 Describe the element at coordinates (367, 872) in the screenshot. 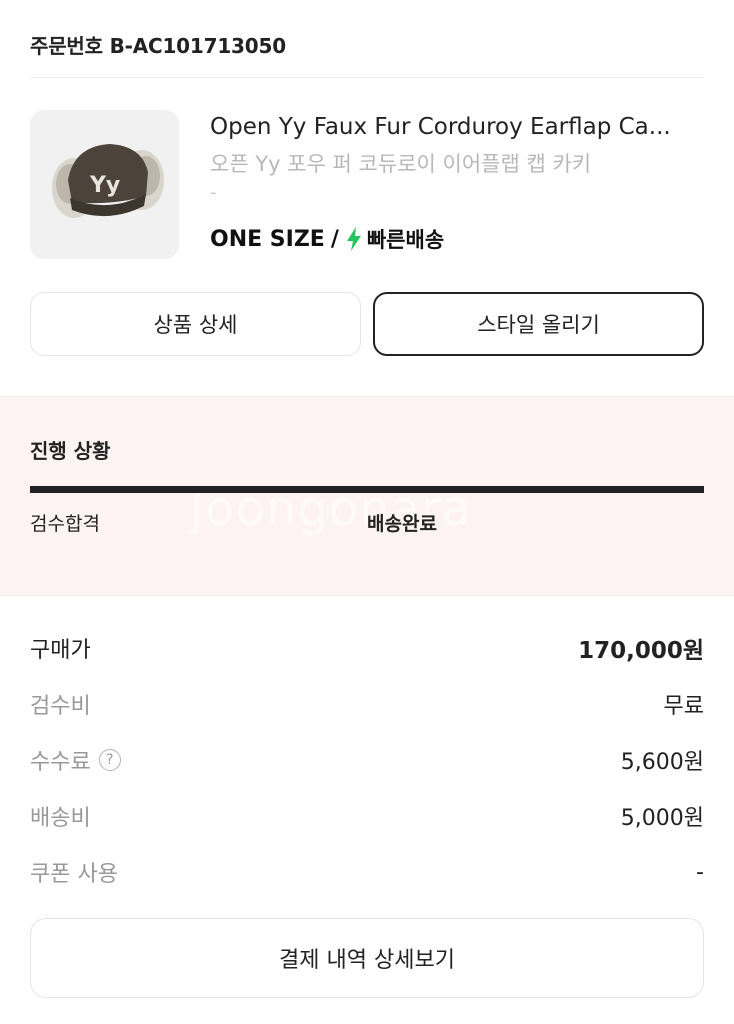

I see `price-row-coupon: 쿠폰 사용 -` at that location.